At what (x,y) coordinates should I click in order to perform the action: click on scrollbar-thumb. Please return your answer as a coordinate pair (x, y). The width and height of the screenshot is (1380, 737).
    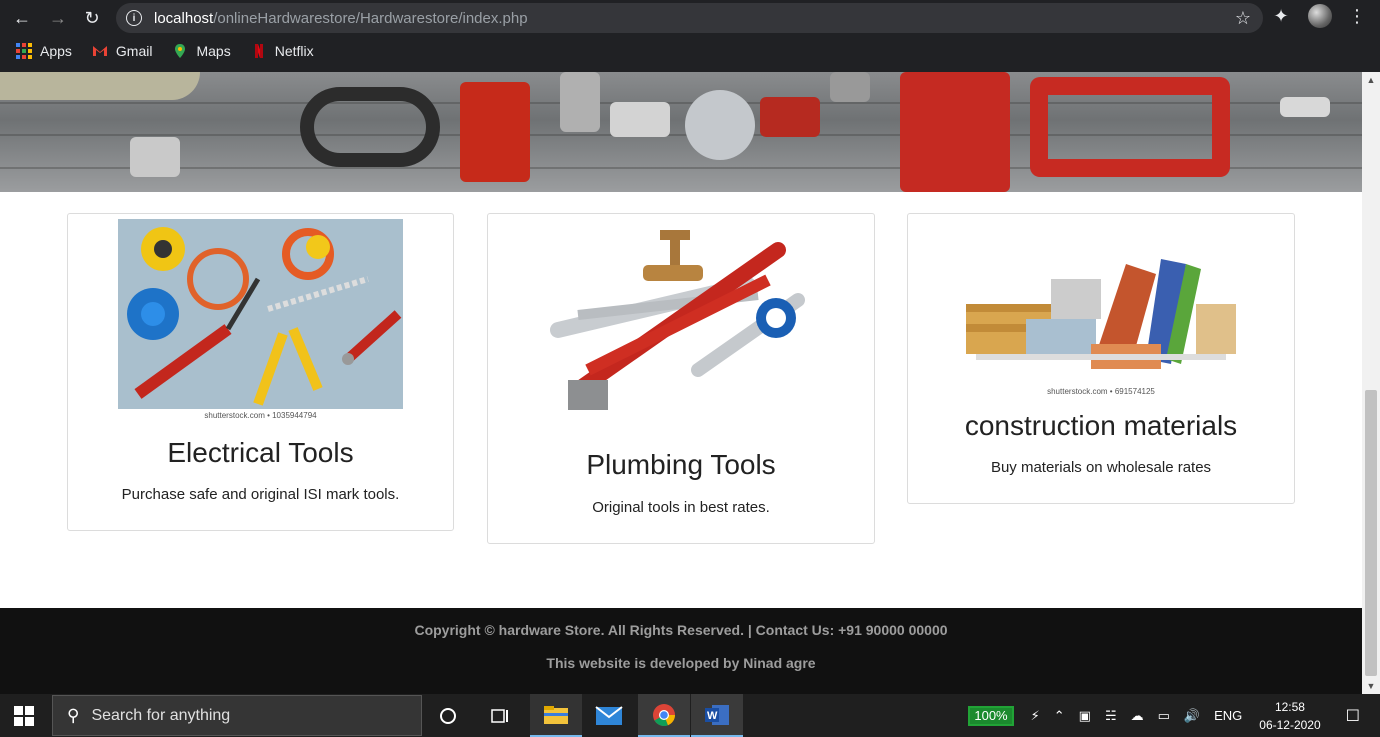
    Looking at the image, I should click on (1371, 533).